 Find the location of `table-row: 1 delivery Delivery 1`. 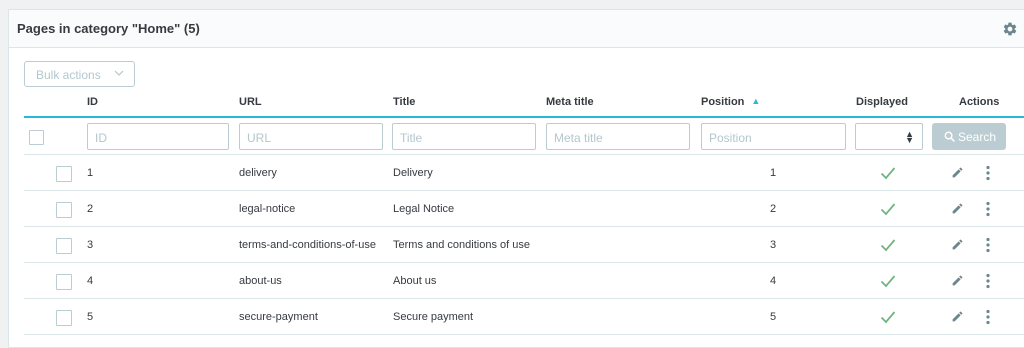

table-row: 1 delivery Delivery 1 is located at coordinates (524, 173).